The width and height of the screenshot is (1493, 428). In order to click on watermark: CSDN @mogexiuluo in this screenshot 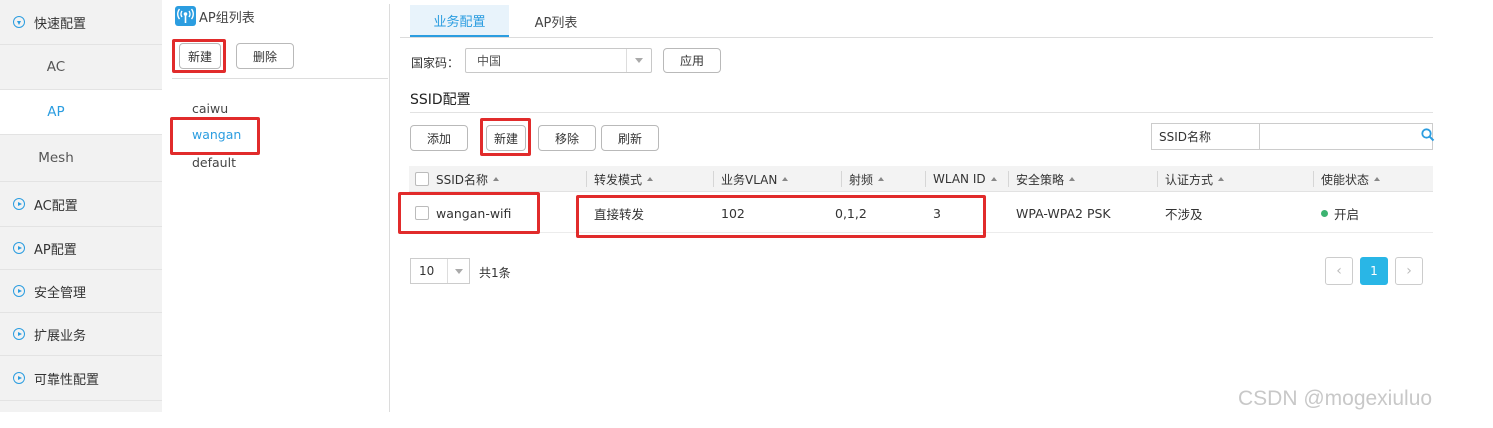, I will do `click(1335, 398)`.